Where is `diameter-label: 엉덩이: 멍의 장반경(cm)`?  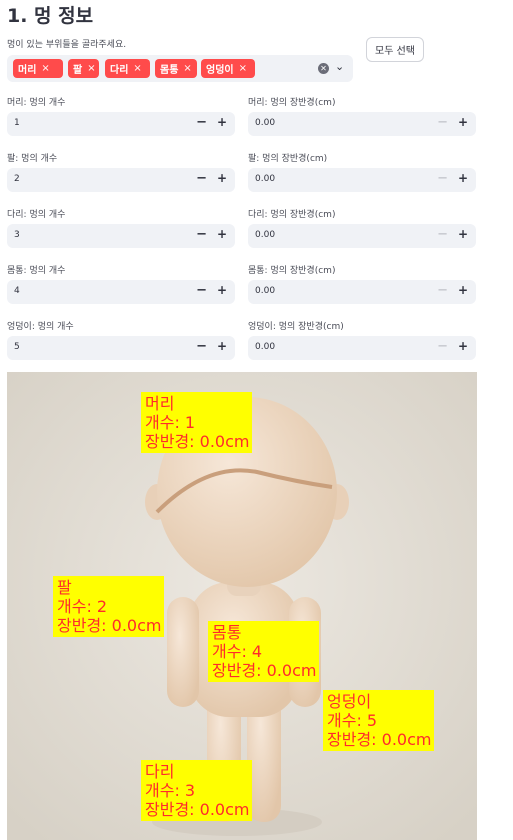 diameter-label: 엉덩이: 멍의 장반경(cm) is located at coordinates (296, 327).